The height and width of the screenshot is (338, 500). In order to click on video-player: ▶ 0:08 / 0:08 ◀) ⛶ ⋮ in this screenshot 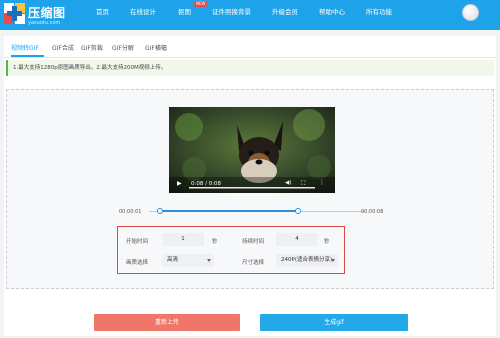, I will do `click(252, 150)`.